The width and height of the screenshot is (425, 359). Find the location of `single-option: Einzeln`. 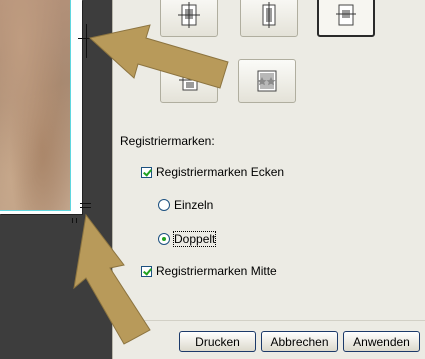

single-option: Einzeln is located at coordinates (185, 205).